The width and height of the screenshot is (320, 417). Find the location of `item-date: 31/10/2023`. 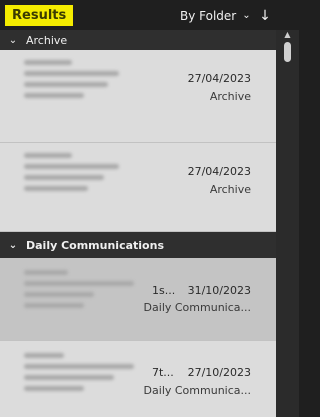

item-date: 31/10/2023 is located at coordinates (219, 290).